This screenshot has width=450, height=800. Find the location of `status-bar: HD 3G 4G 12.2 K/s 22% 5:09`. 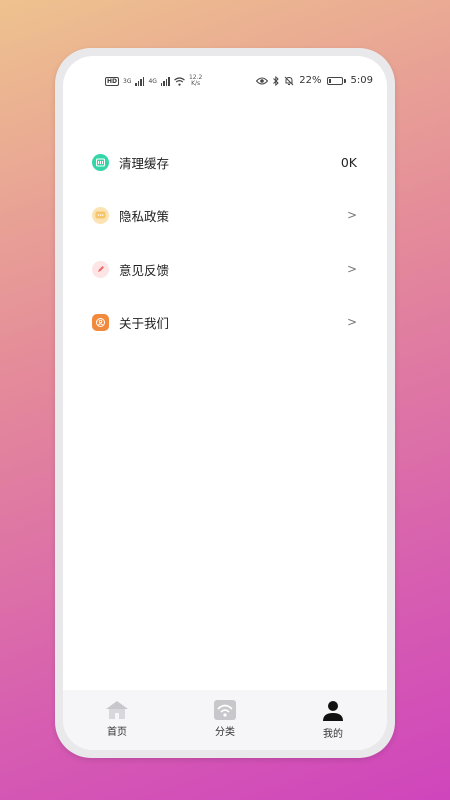

status-bar: HD 3G 4G 12.2 K/s 22% 5:09 is located at coordinates (225, 82).